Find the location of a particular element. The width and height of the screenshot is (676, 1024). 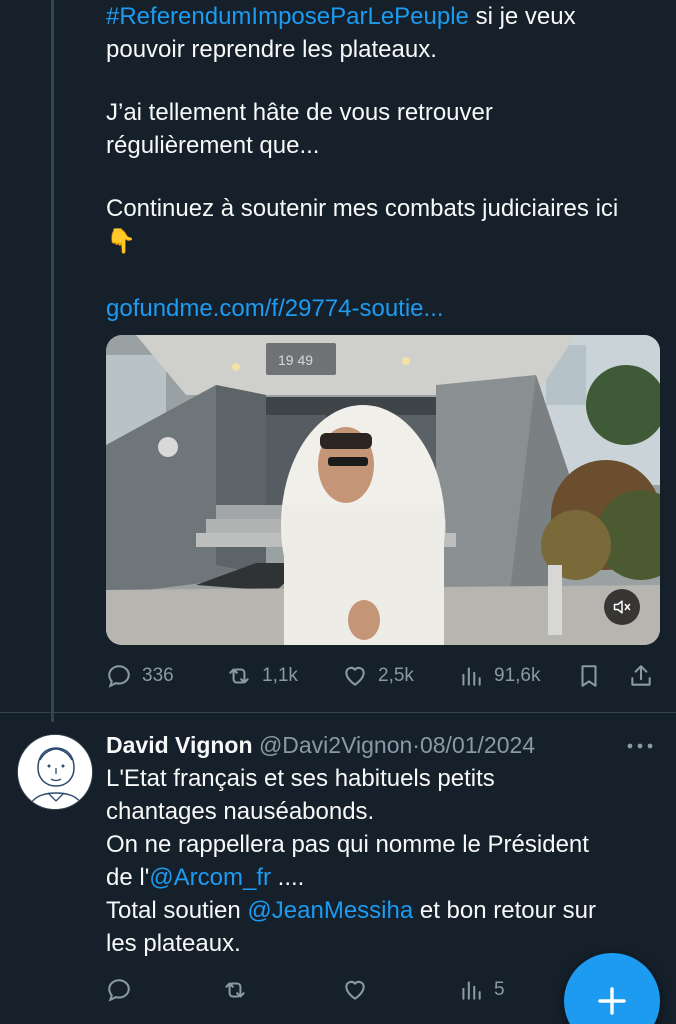

reply-line-6: les plateaux. is located at coordinates (173, 943).